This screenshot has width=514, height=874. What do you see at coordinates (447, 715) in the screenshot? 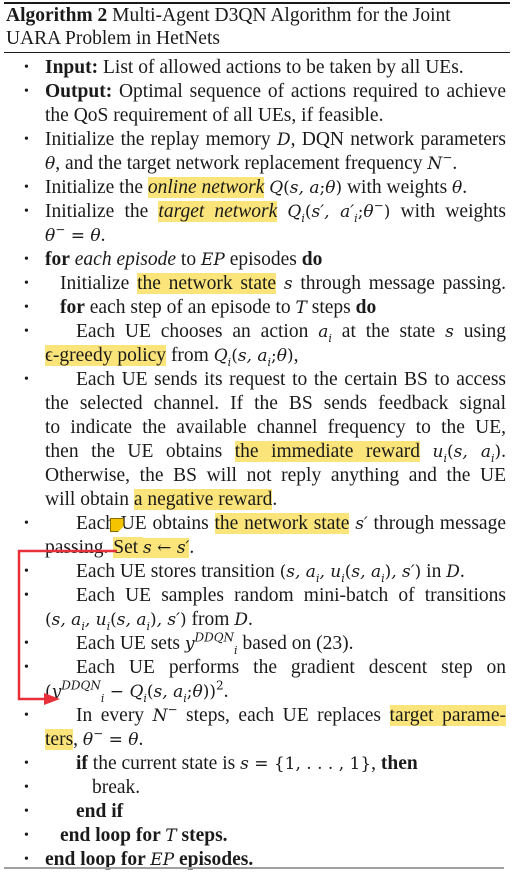
I see `highlight-annotation: target parame-` at bounding box center [447, 715].